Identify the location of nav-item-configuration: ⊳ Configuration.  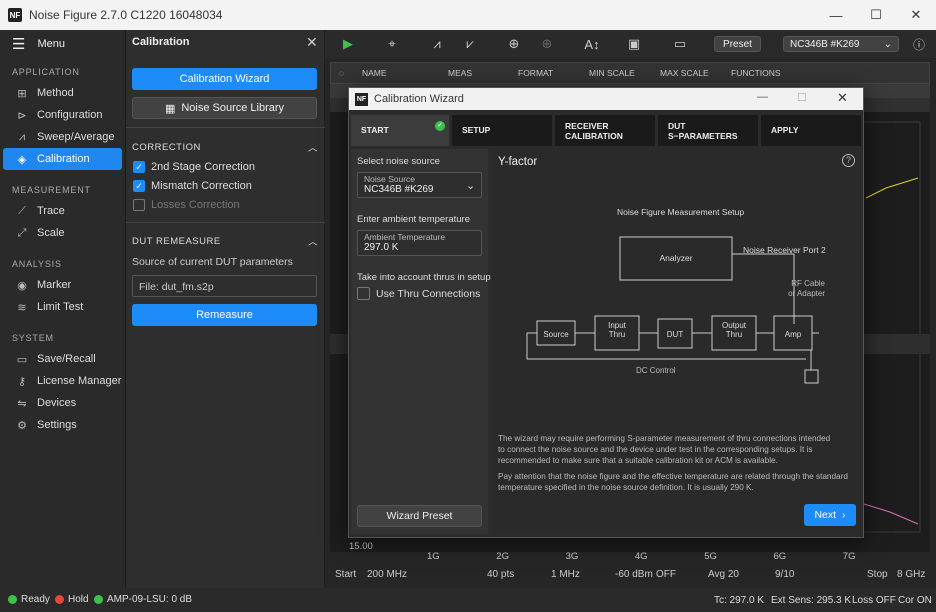
(62, 115).